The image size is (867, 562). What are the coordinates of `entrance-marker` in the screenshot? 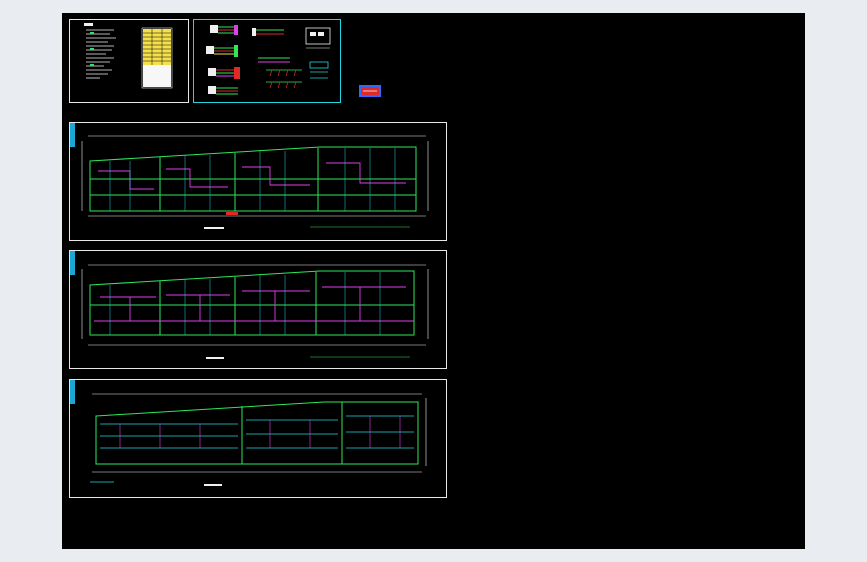 It's located at (232, 213).